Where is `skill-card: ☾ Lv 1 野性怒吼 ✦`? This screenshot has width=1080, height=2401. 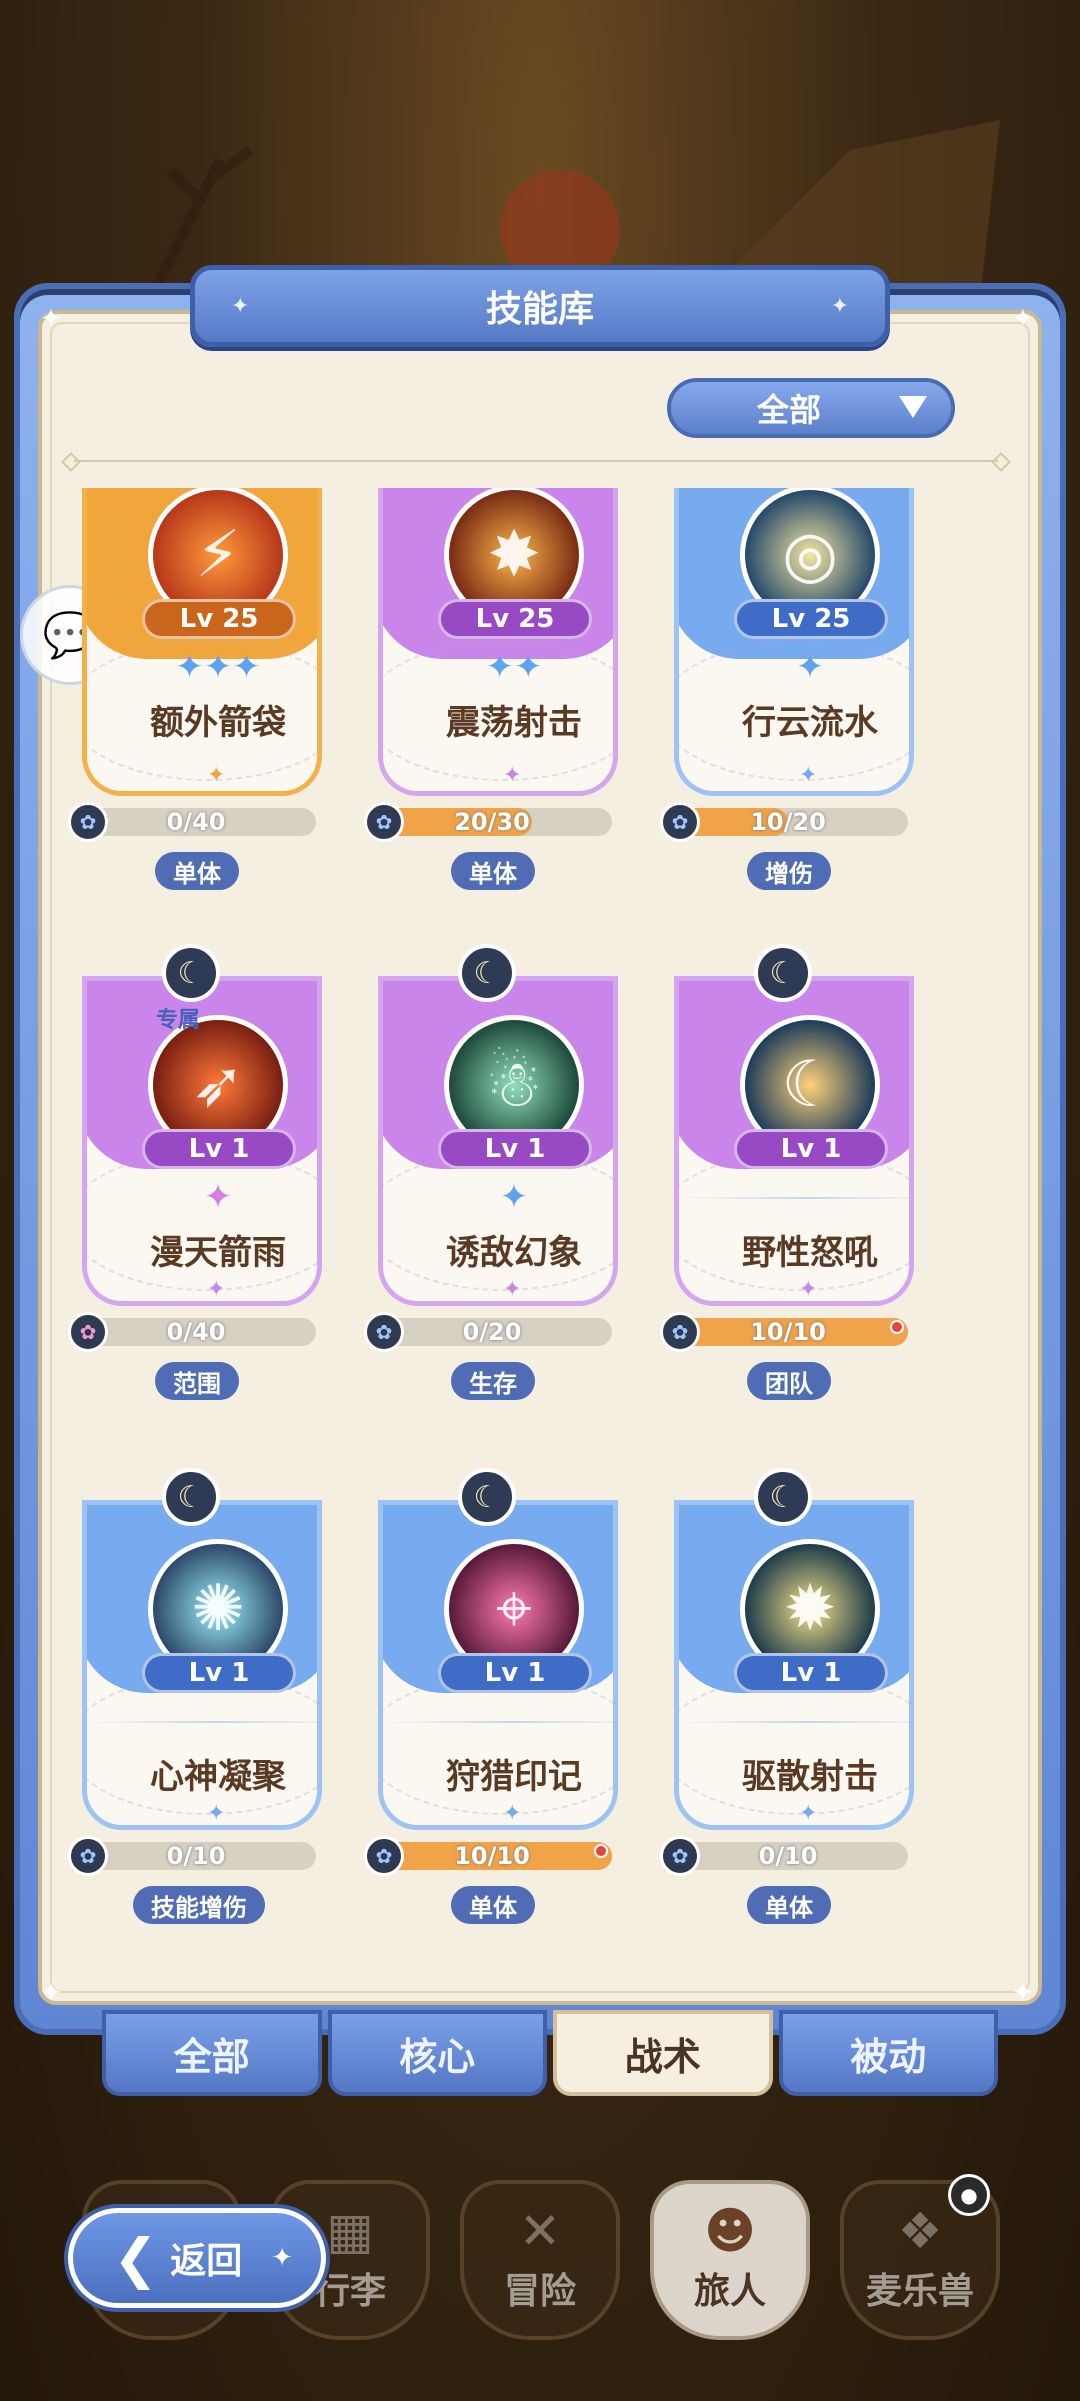 skill-card: ☾ Lv 1 野性怒吼 ✦ is located at coordinates (794, 1141).